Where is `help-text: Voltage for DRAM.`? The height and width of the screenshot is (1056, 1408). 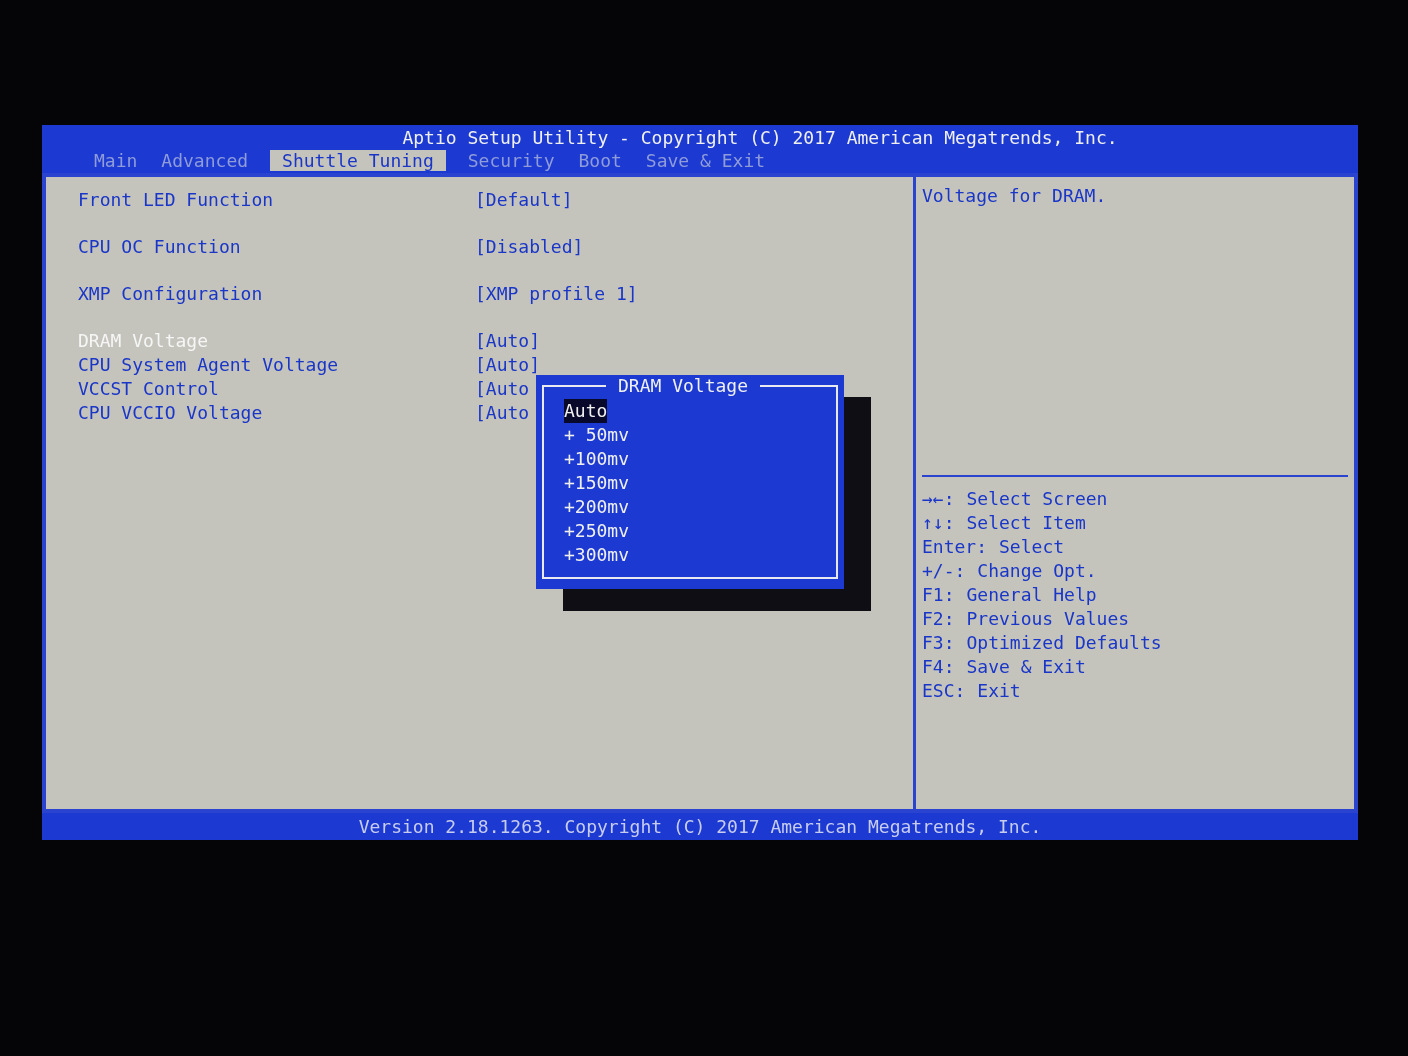 help-text: Voltage for DRAM. is located at coordinates (1014, 195).